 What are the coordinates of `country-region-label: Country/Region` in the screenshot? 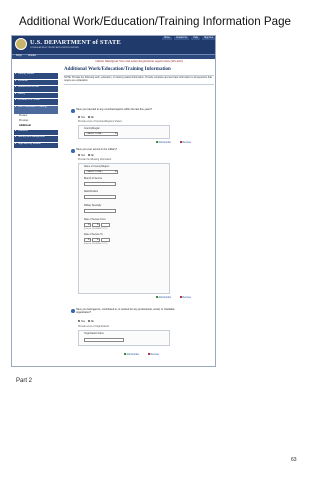 It's located at (92, 129).